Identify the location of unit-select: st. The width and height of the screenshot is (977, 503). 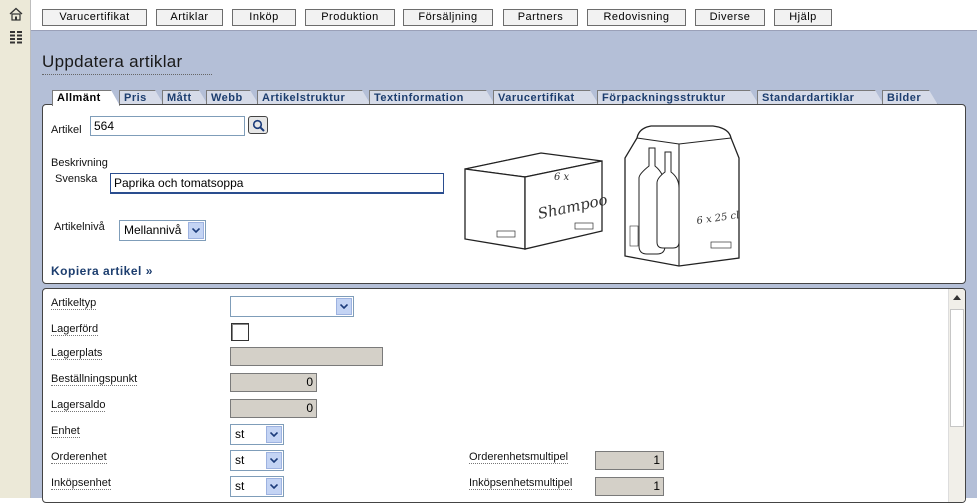
(257, 434).